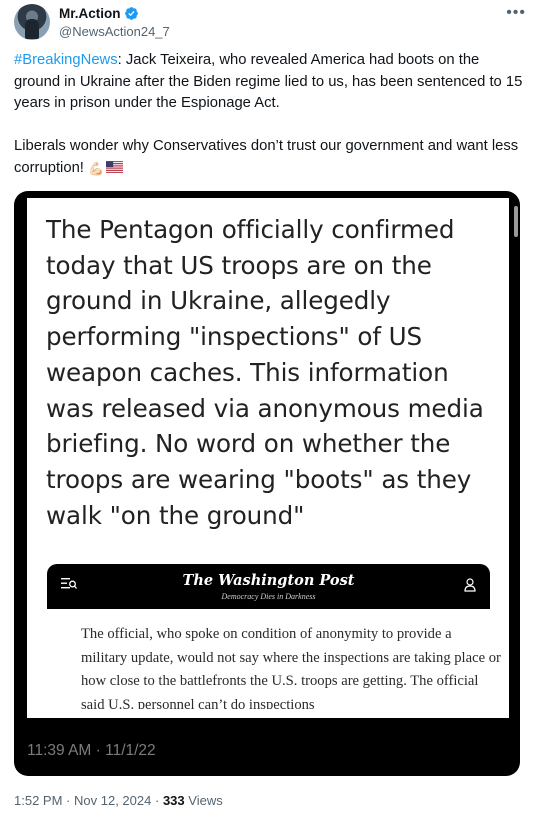 Image resolution: width=538 pixels, height=815 pixels. What do you see at coordinates (516, 221) in the screenshot?
I see `scroll-indicator-top` at bounding box center [516, 221].